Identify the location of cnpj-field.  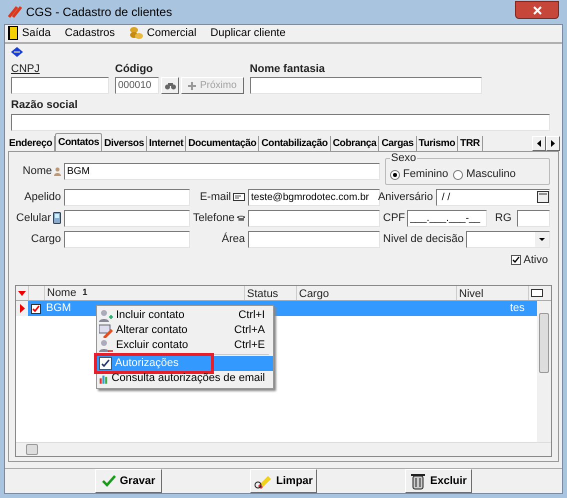
(60, 85).